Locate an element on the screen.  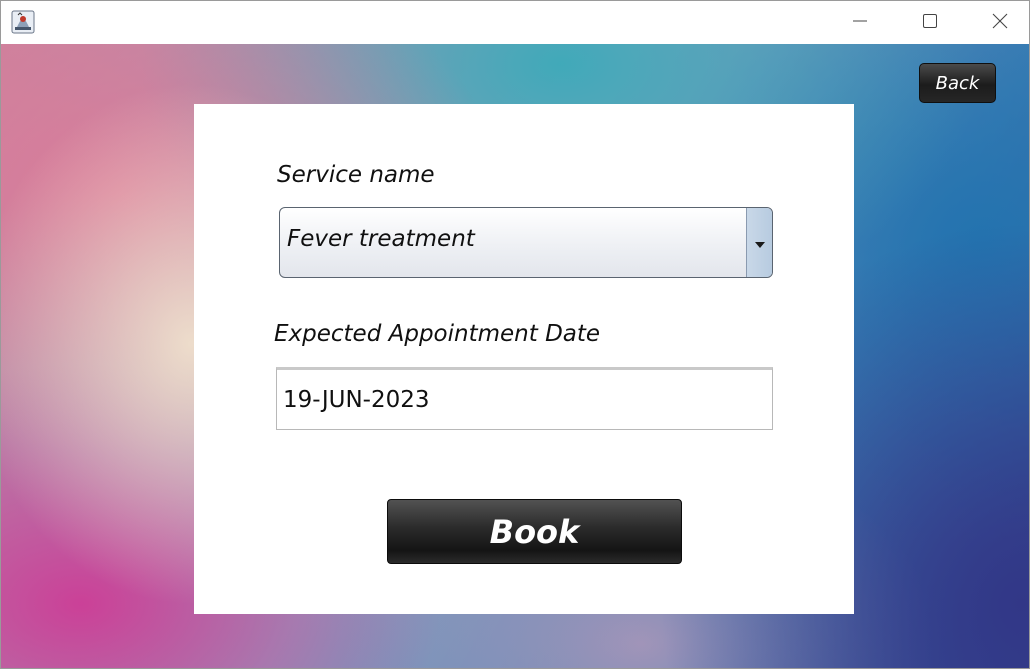
minimize-button is located at coordinates (860, 22).